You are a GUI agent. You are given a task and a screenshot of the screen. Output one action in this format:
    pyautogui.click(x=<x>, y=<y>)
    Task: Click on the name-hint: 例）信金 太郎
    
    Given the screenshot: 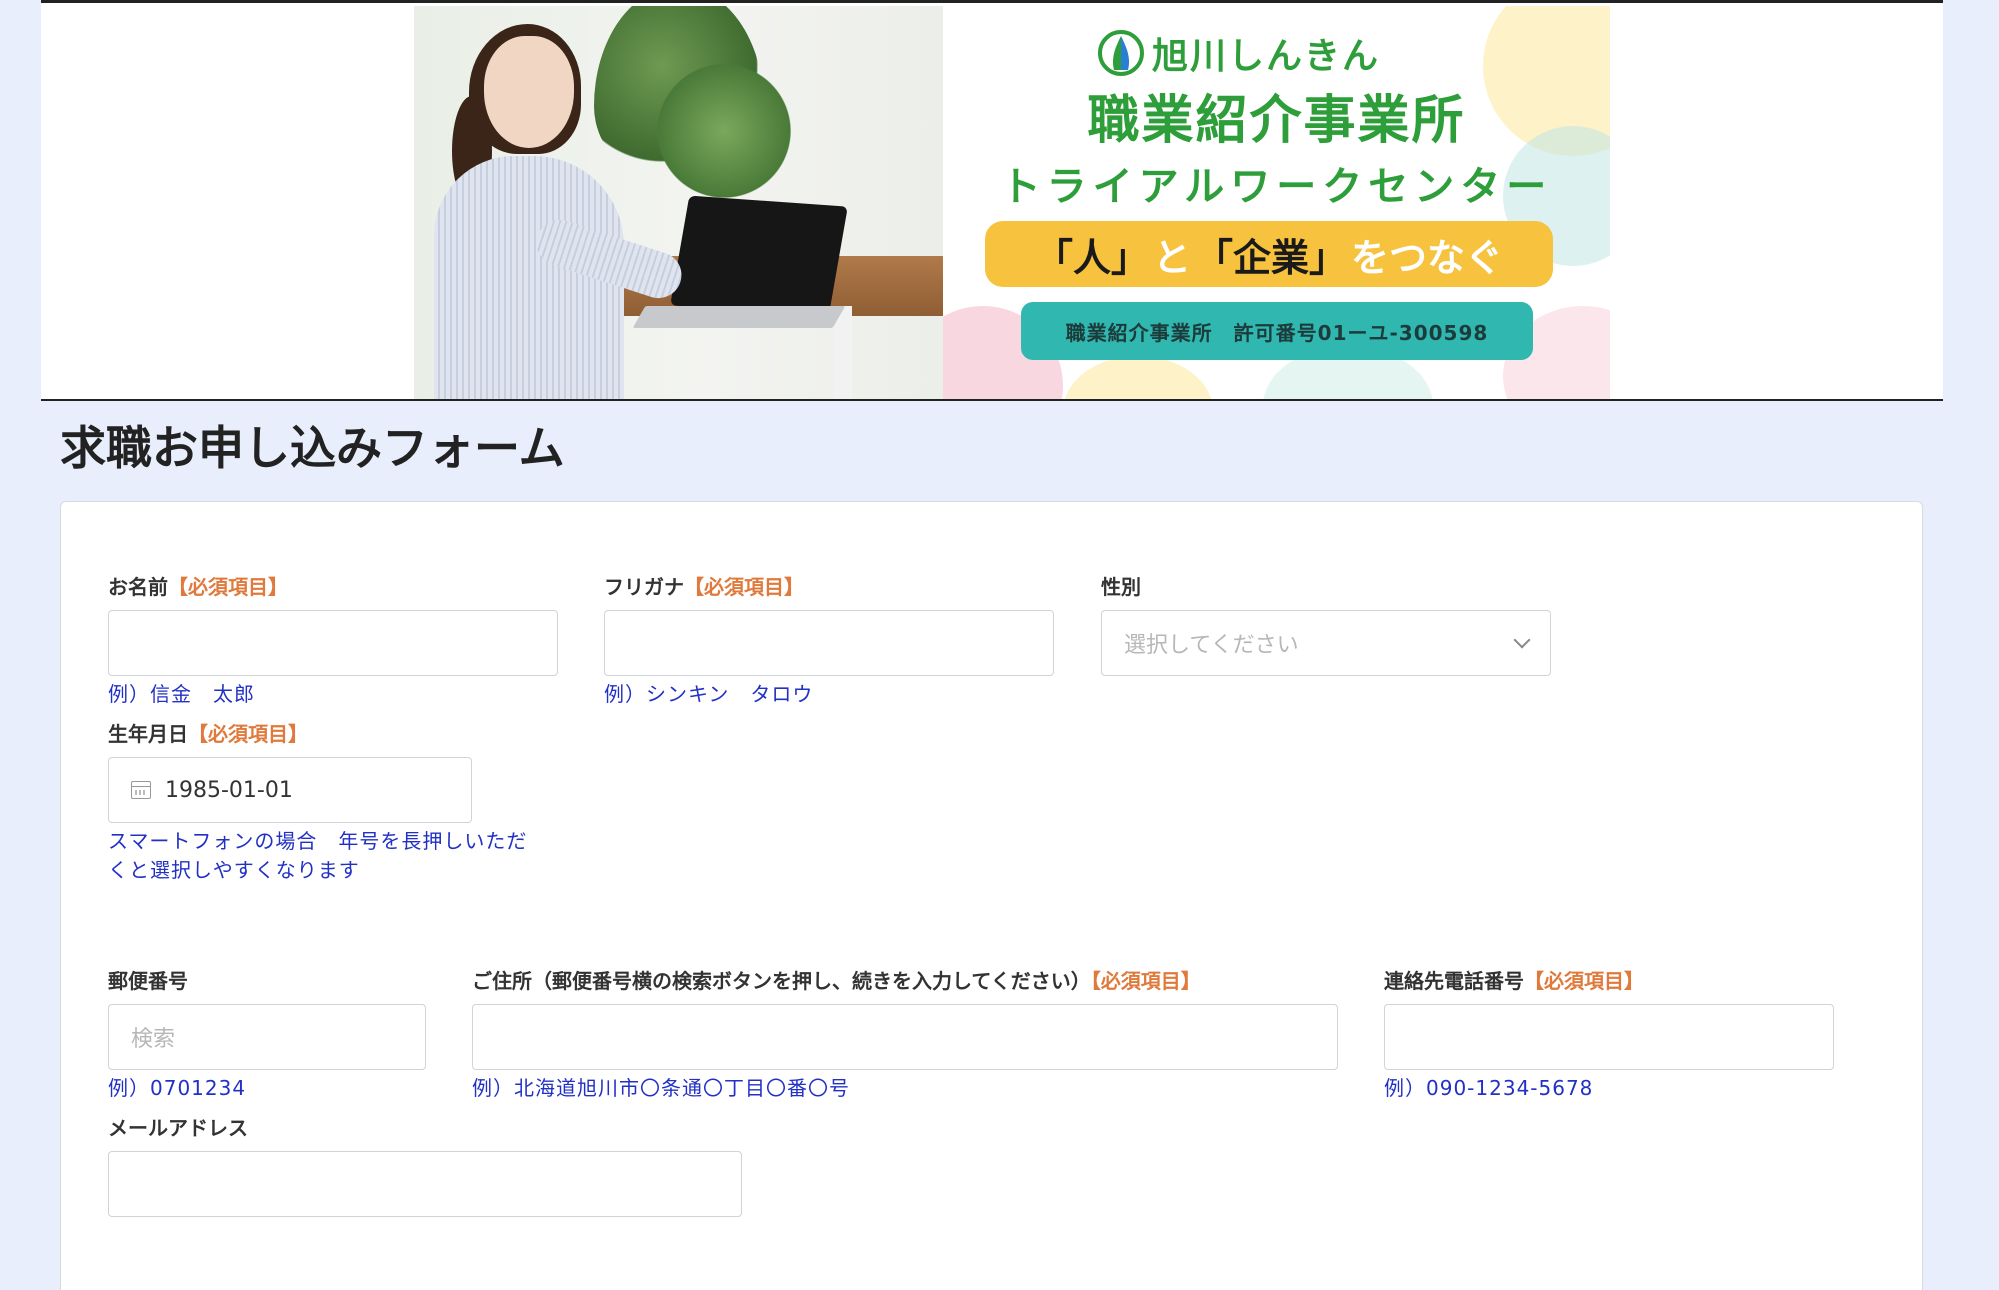 What is the action you would take?
    pyautogui.click(x=181, y=694)
    